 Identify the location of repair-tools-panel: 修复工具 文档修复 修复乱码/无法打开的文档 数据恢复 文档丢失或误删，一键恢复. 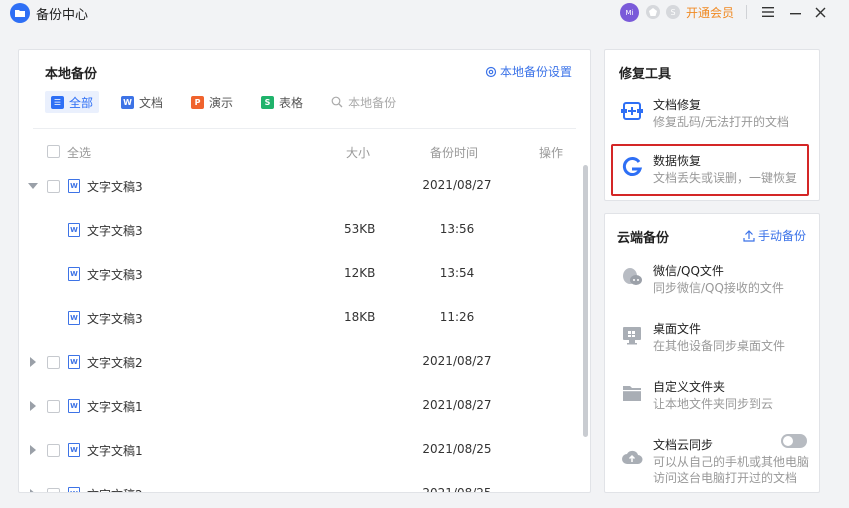
(712, 125).